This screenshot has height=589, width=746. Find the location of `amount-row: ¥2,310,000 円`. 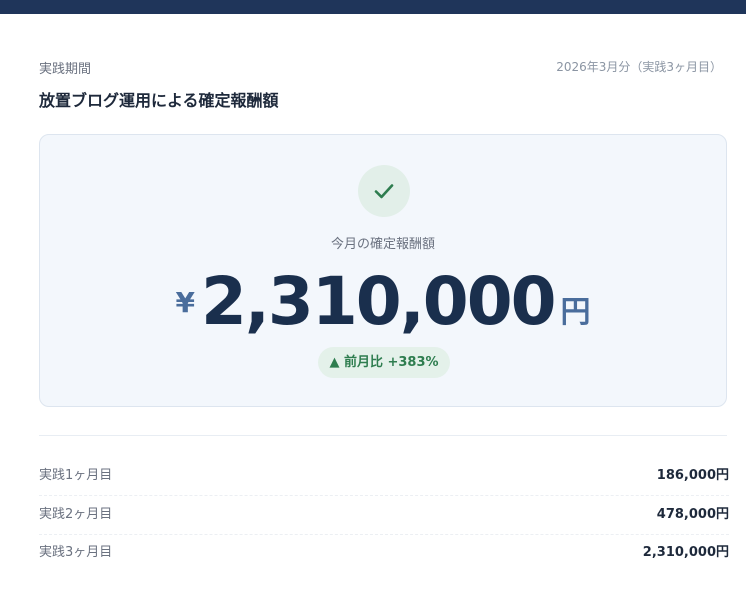

amount-row: ¥2,310,000 円 is located at coordinates (383, 301).